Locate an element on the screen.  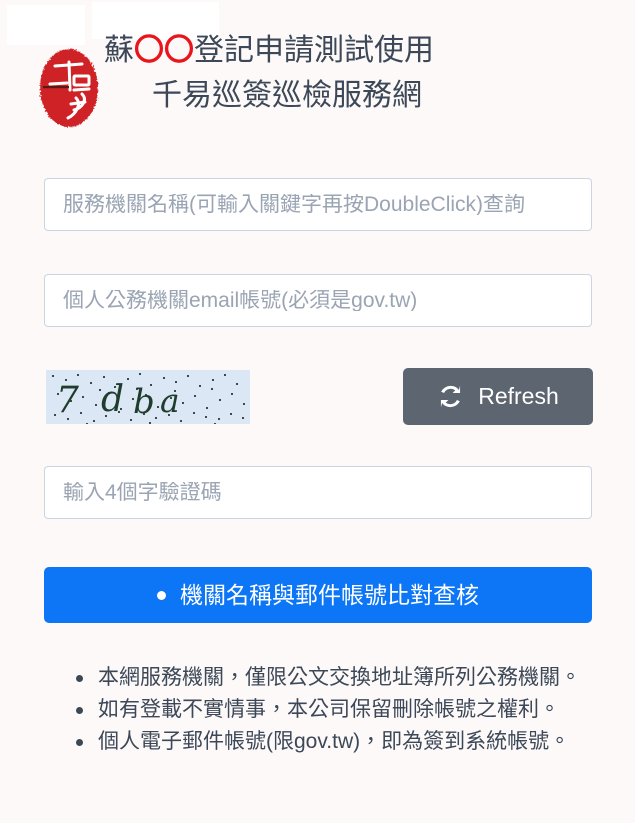
red-oval-seal-stamp-icon is located at coordinates (69, 88).